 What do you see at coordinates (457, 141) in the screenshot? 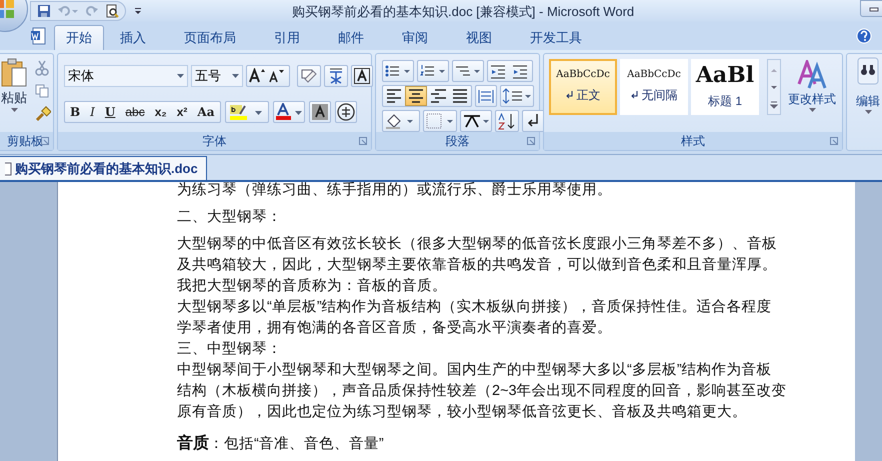
I see `group-label: 段落` at bounding box center [457, 141].